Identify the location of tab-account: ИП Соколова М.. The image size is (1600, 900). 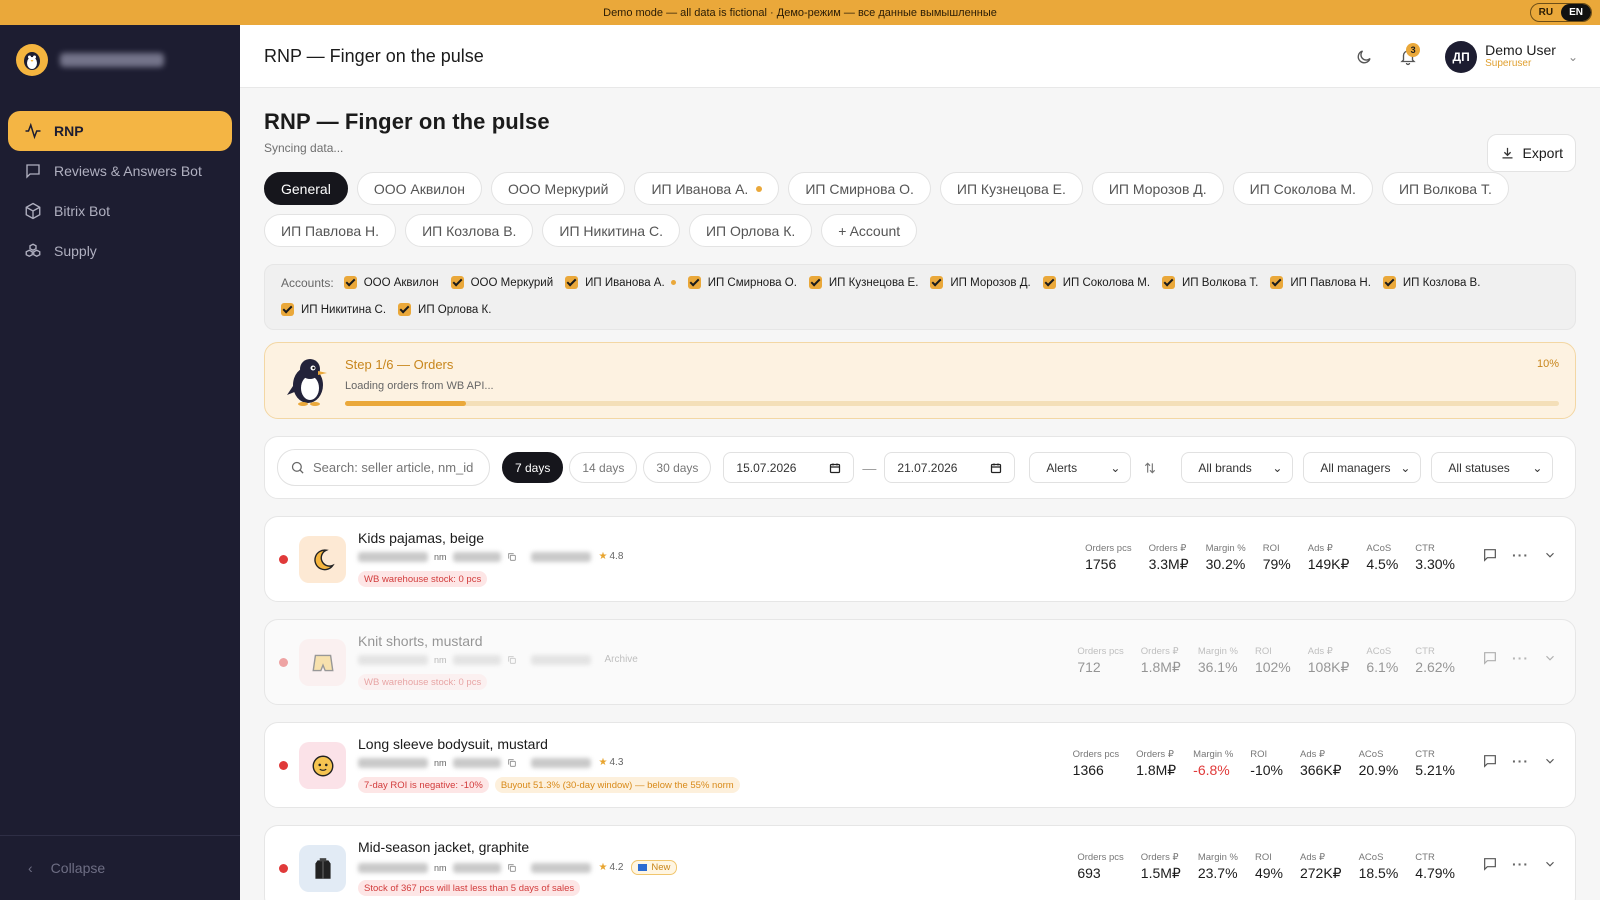
(1302, 188).